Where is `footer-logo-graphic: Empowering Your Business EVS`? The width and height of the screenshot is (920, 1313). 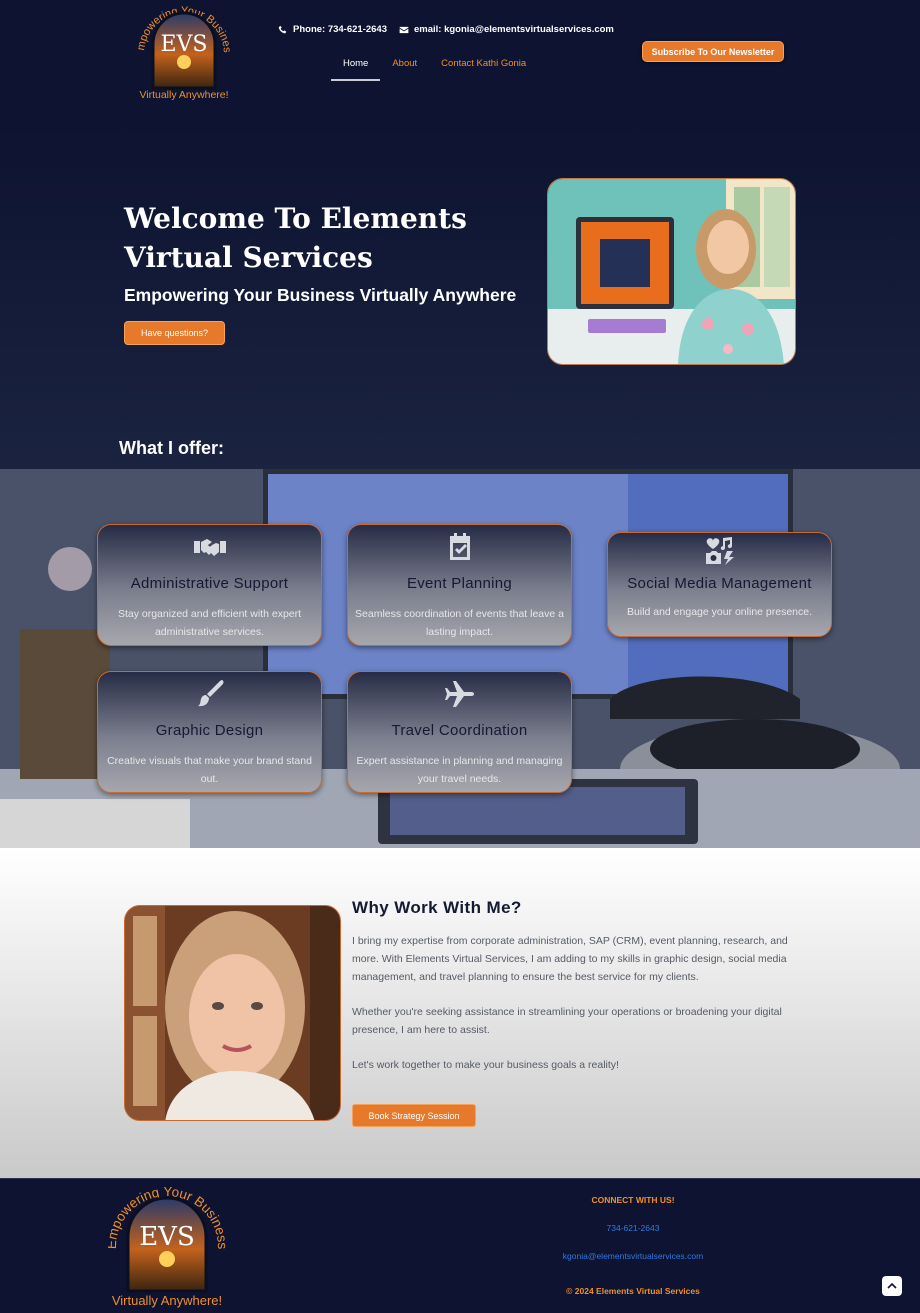 footer-logo-graphic: Empowering Your Business EVS is located at coordinates (167, 1240).